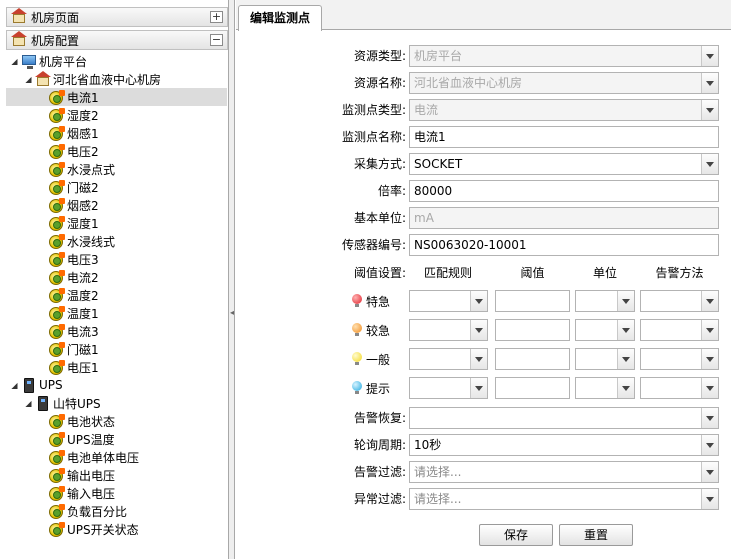 The image size is (731, 559). I want to click on tree-node: 温度1, so click(116, 313).